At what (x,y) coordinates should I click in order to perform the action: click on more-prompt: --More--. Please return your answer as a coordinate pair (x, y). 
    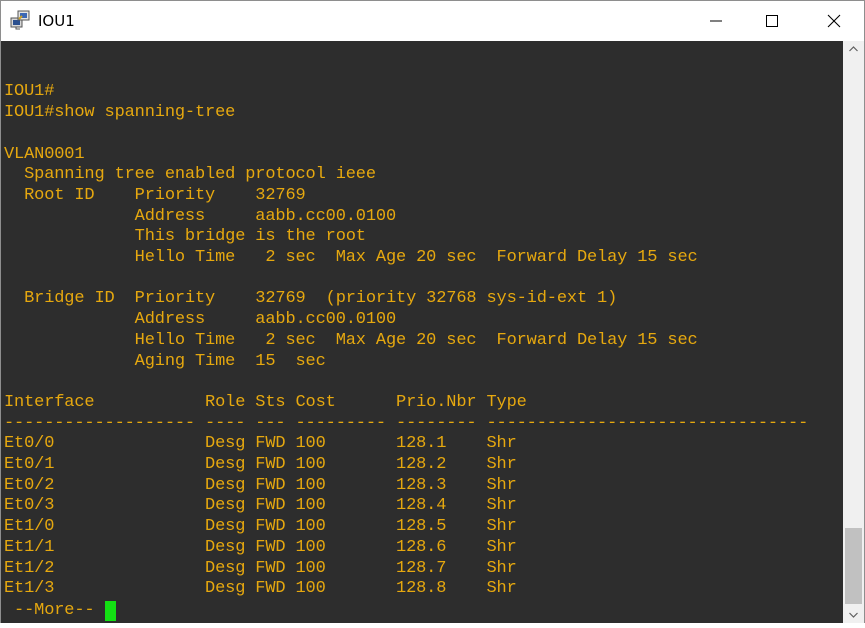
    Looking at the image, I should click on (54, 610).